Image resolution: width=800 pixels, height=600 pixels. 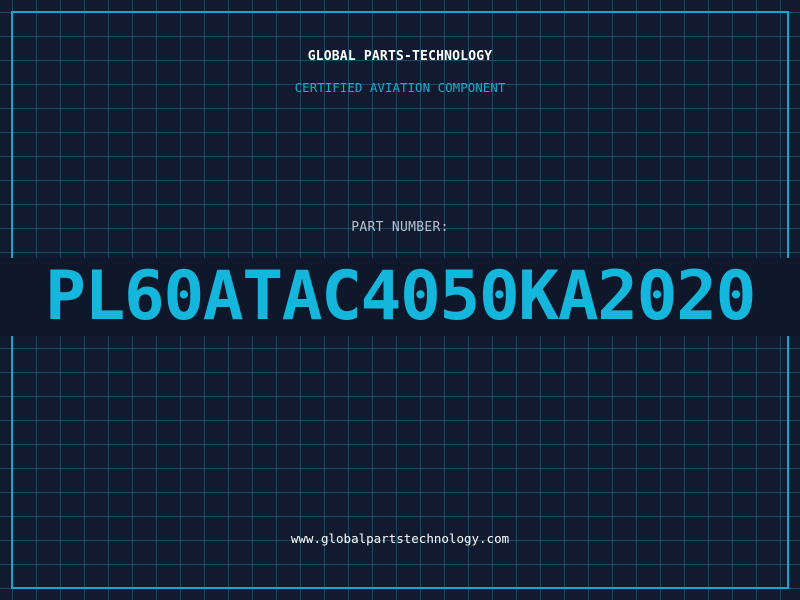 I want to click on part-number-label: PART NUMBER:, so click(x=400, y=227).